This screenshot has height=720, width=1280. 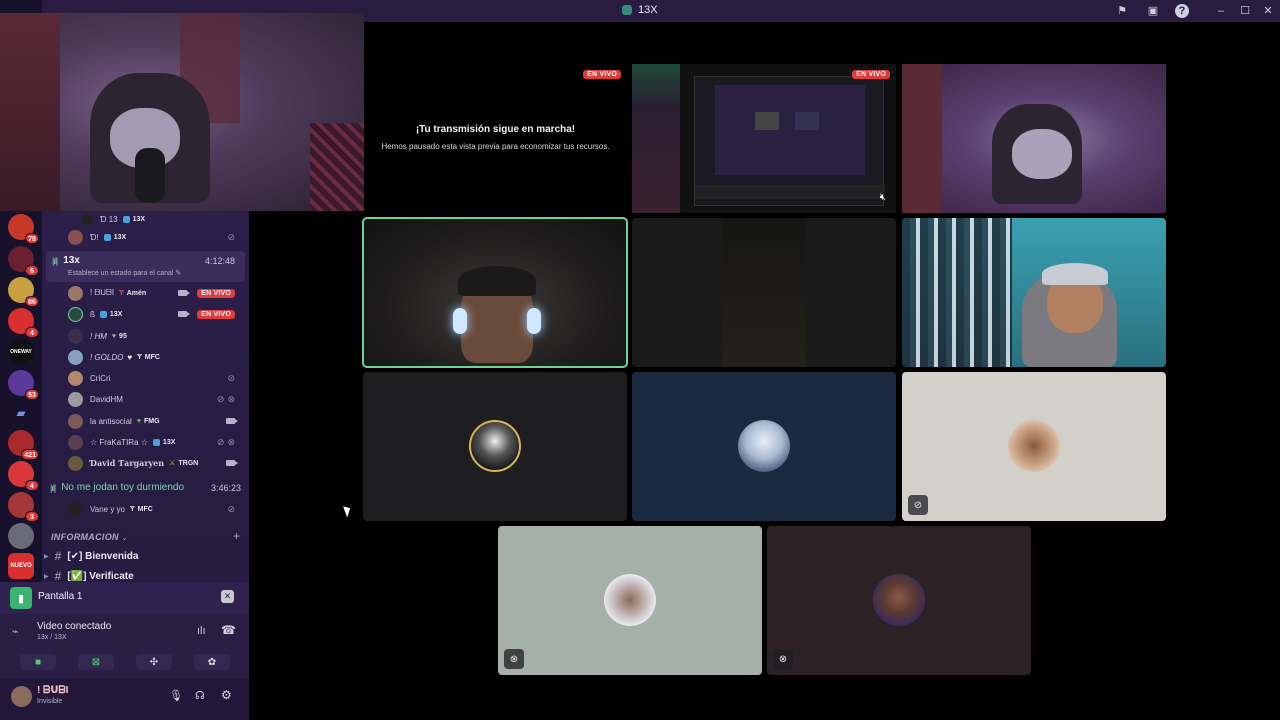 I want to click on channel-status-hint: Establece un estado para el canal ✎, so click(x=124, y=273).